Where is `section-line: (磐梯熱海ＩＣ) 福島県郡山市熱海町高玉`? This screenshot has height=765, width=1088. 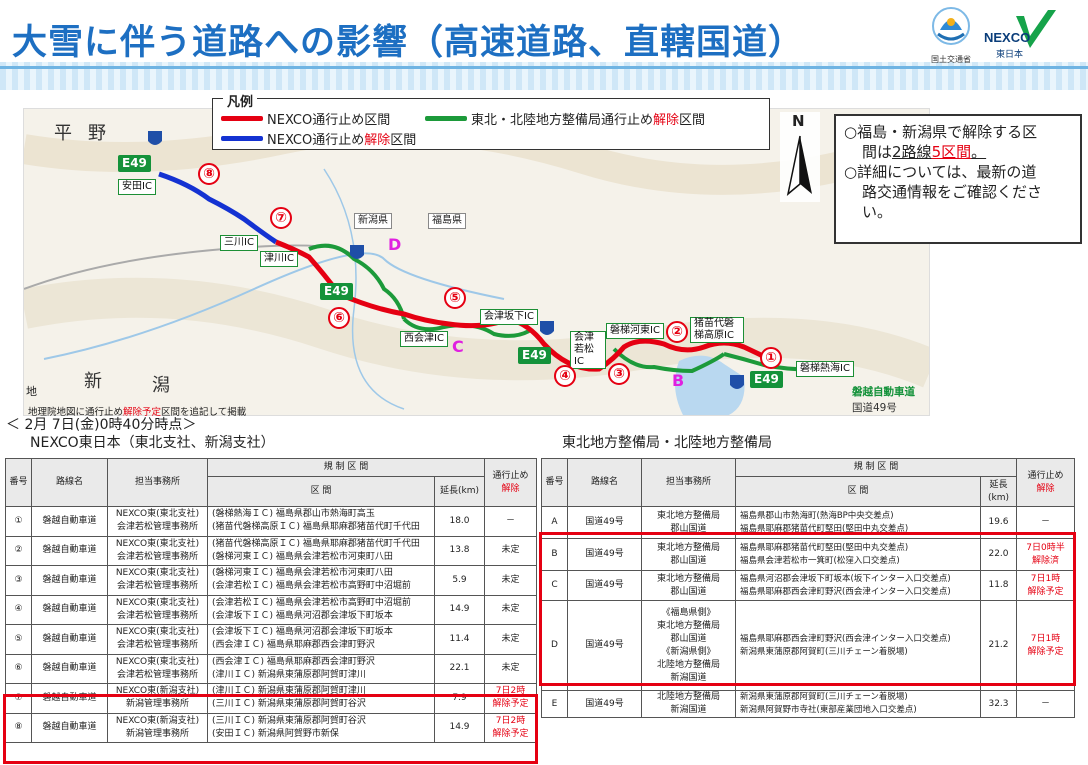 section-line: (磐梯熱海ＩＣ) 福島県郡山市熱海町高玉 is located at coordinates (293, 514).